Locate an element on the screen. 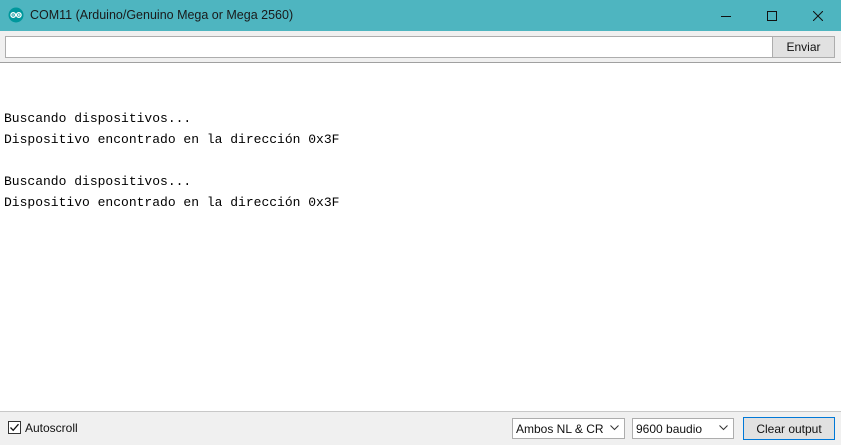 The width and height of the screenshot is (841, 445). minimize-icon is located at coordinates (726, 16).